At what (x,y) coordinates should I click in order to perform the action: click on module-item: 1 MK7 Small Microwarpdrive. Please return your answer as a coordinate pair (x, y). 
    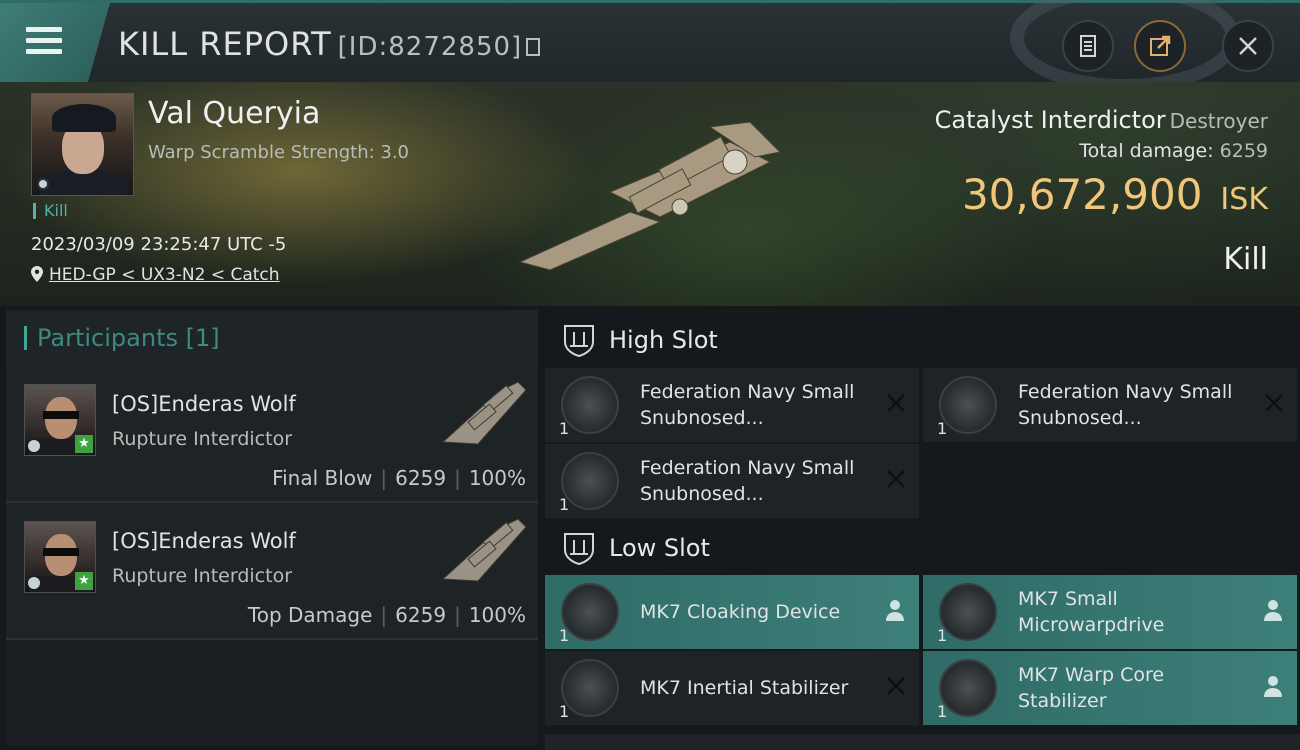
    Looking at the image, I should click on (1110, 612).